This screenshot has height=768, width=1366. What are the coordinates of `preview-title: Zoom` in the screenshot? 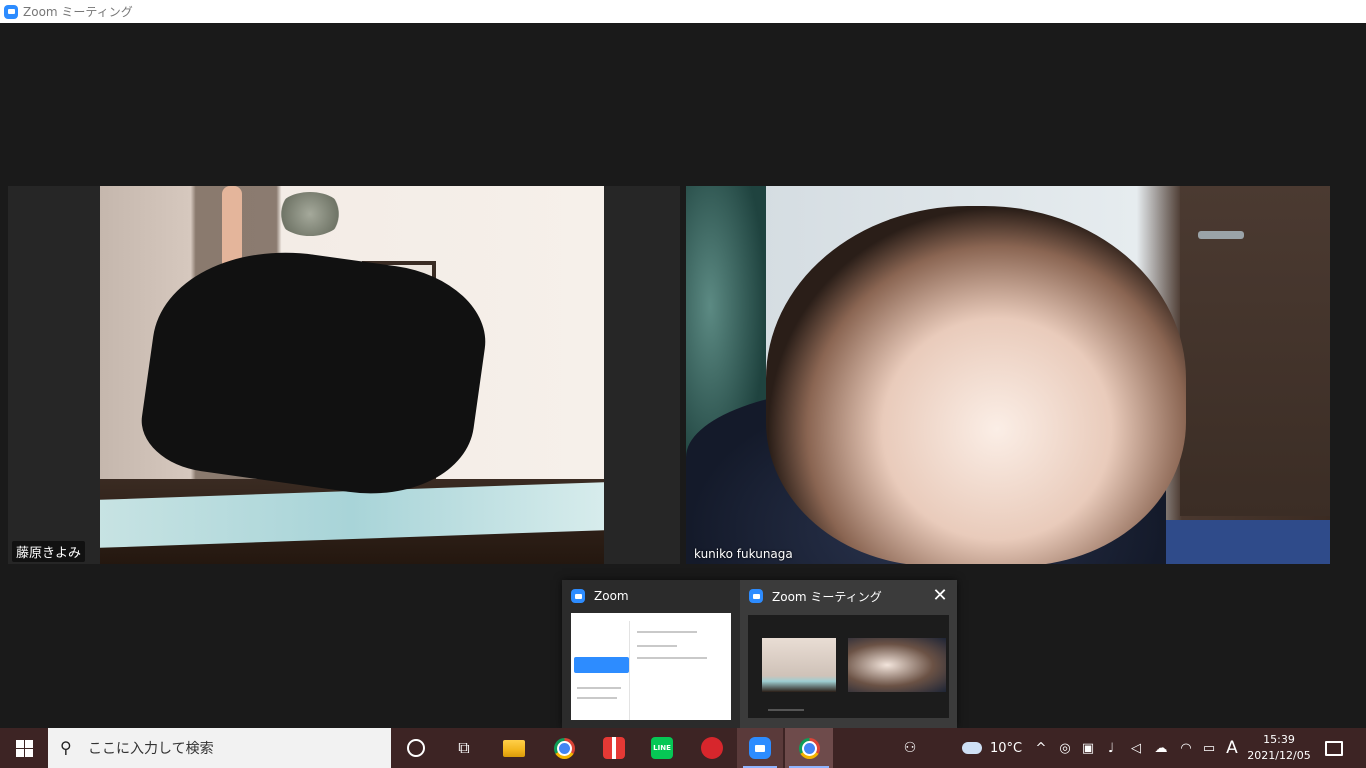 It's located at (611, 596).